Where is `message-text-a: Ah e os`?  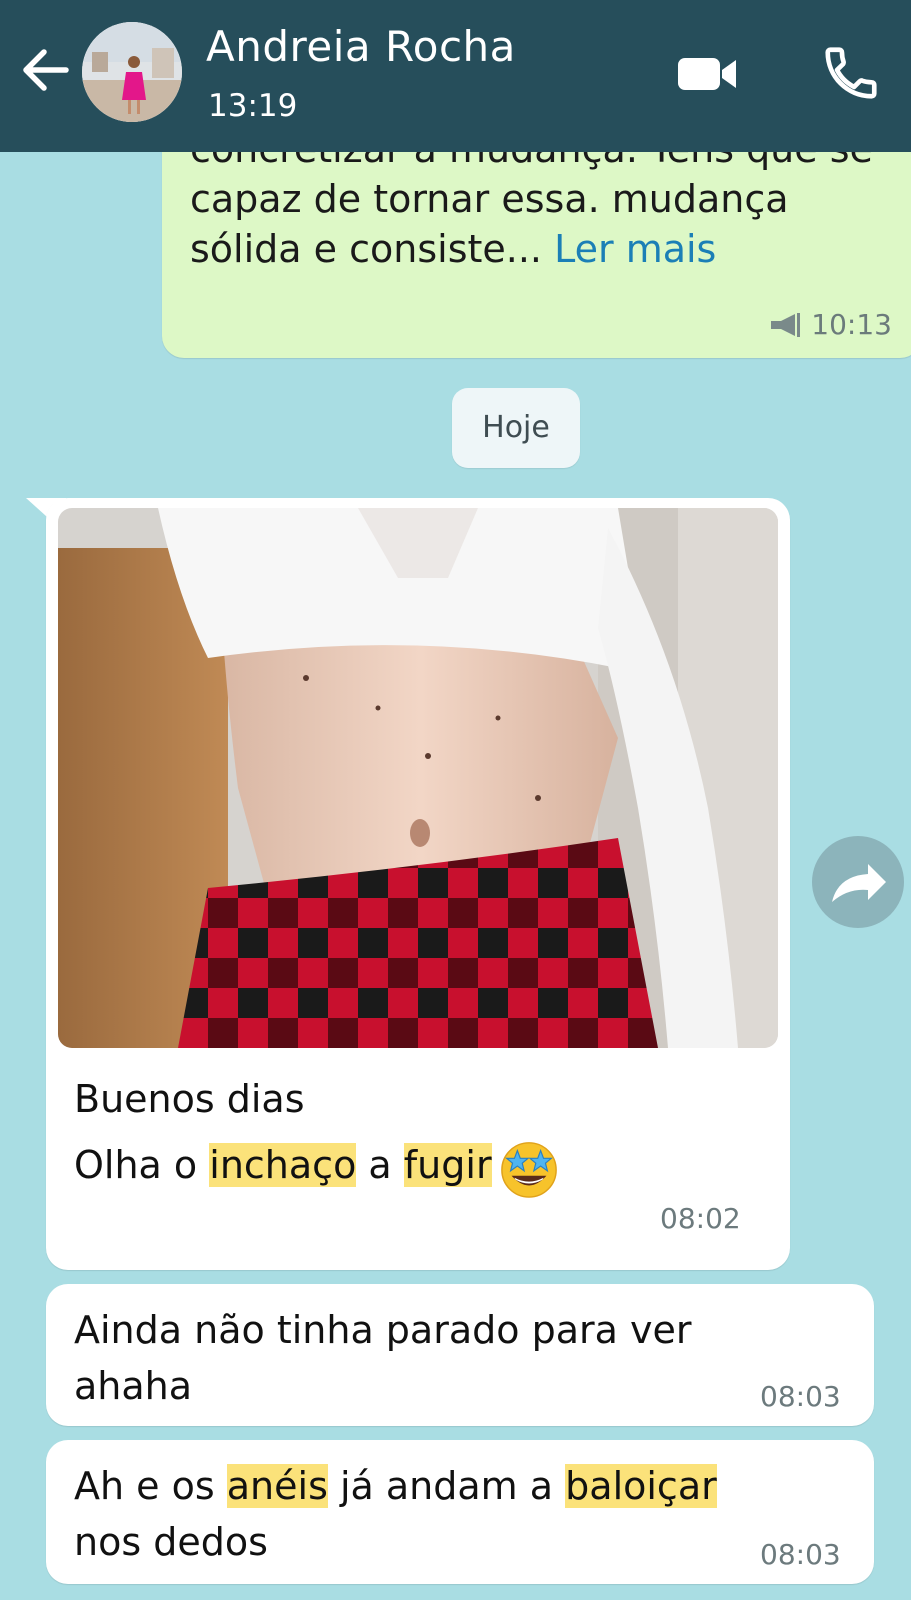
message-text-a: Ah e os is located at coordinates (144, 1486).